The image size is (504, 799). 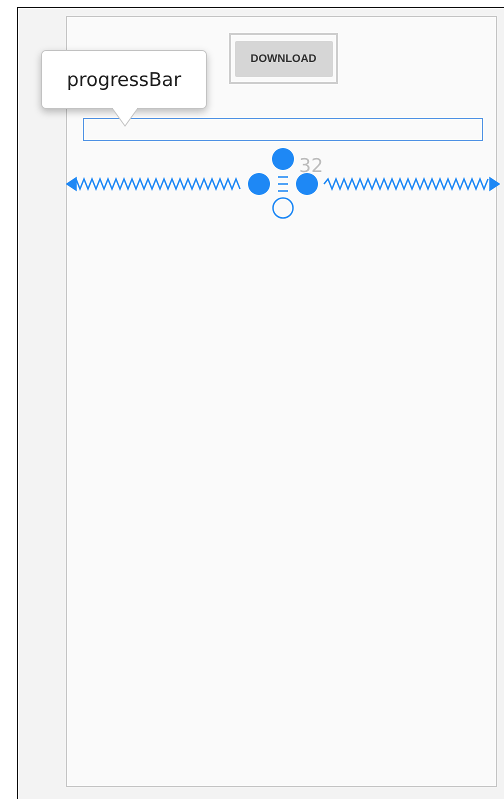 What do you see at coordinates (124, 79) in the screenshot?
I see `tooltip-text: progressBar` at bounding box center [124, 79].